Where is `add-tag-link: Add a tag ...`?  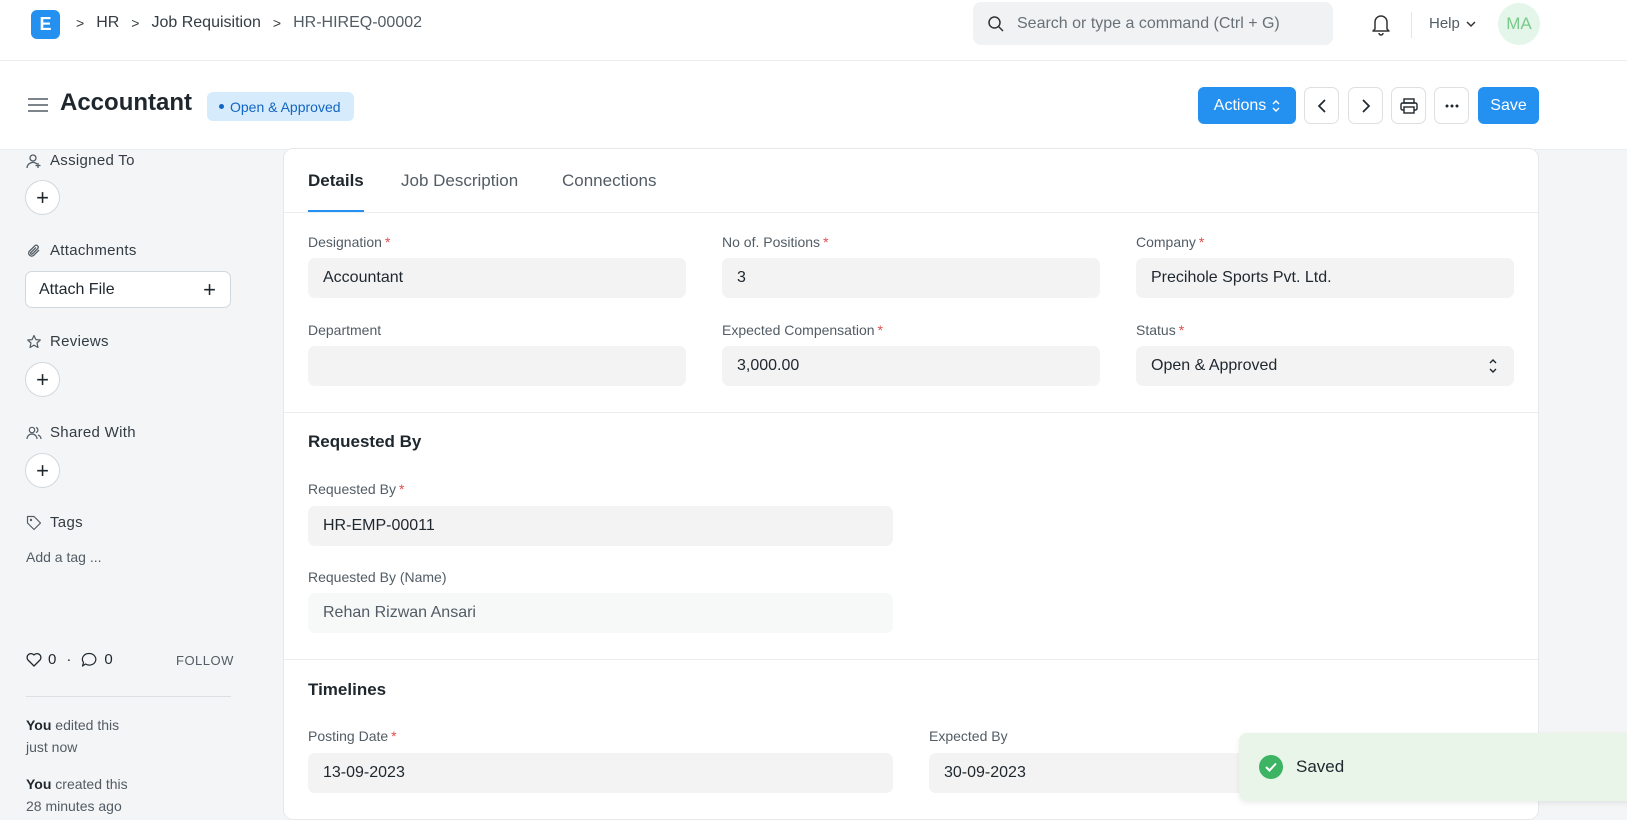
add-tag-link: Add a tag ... is located at coordinates (64, 557).